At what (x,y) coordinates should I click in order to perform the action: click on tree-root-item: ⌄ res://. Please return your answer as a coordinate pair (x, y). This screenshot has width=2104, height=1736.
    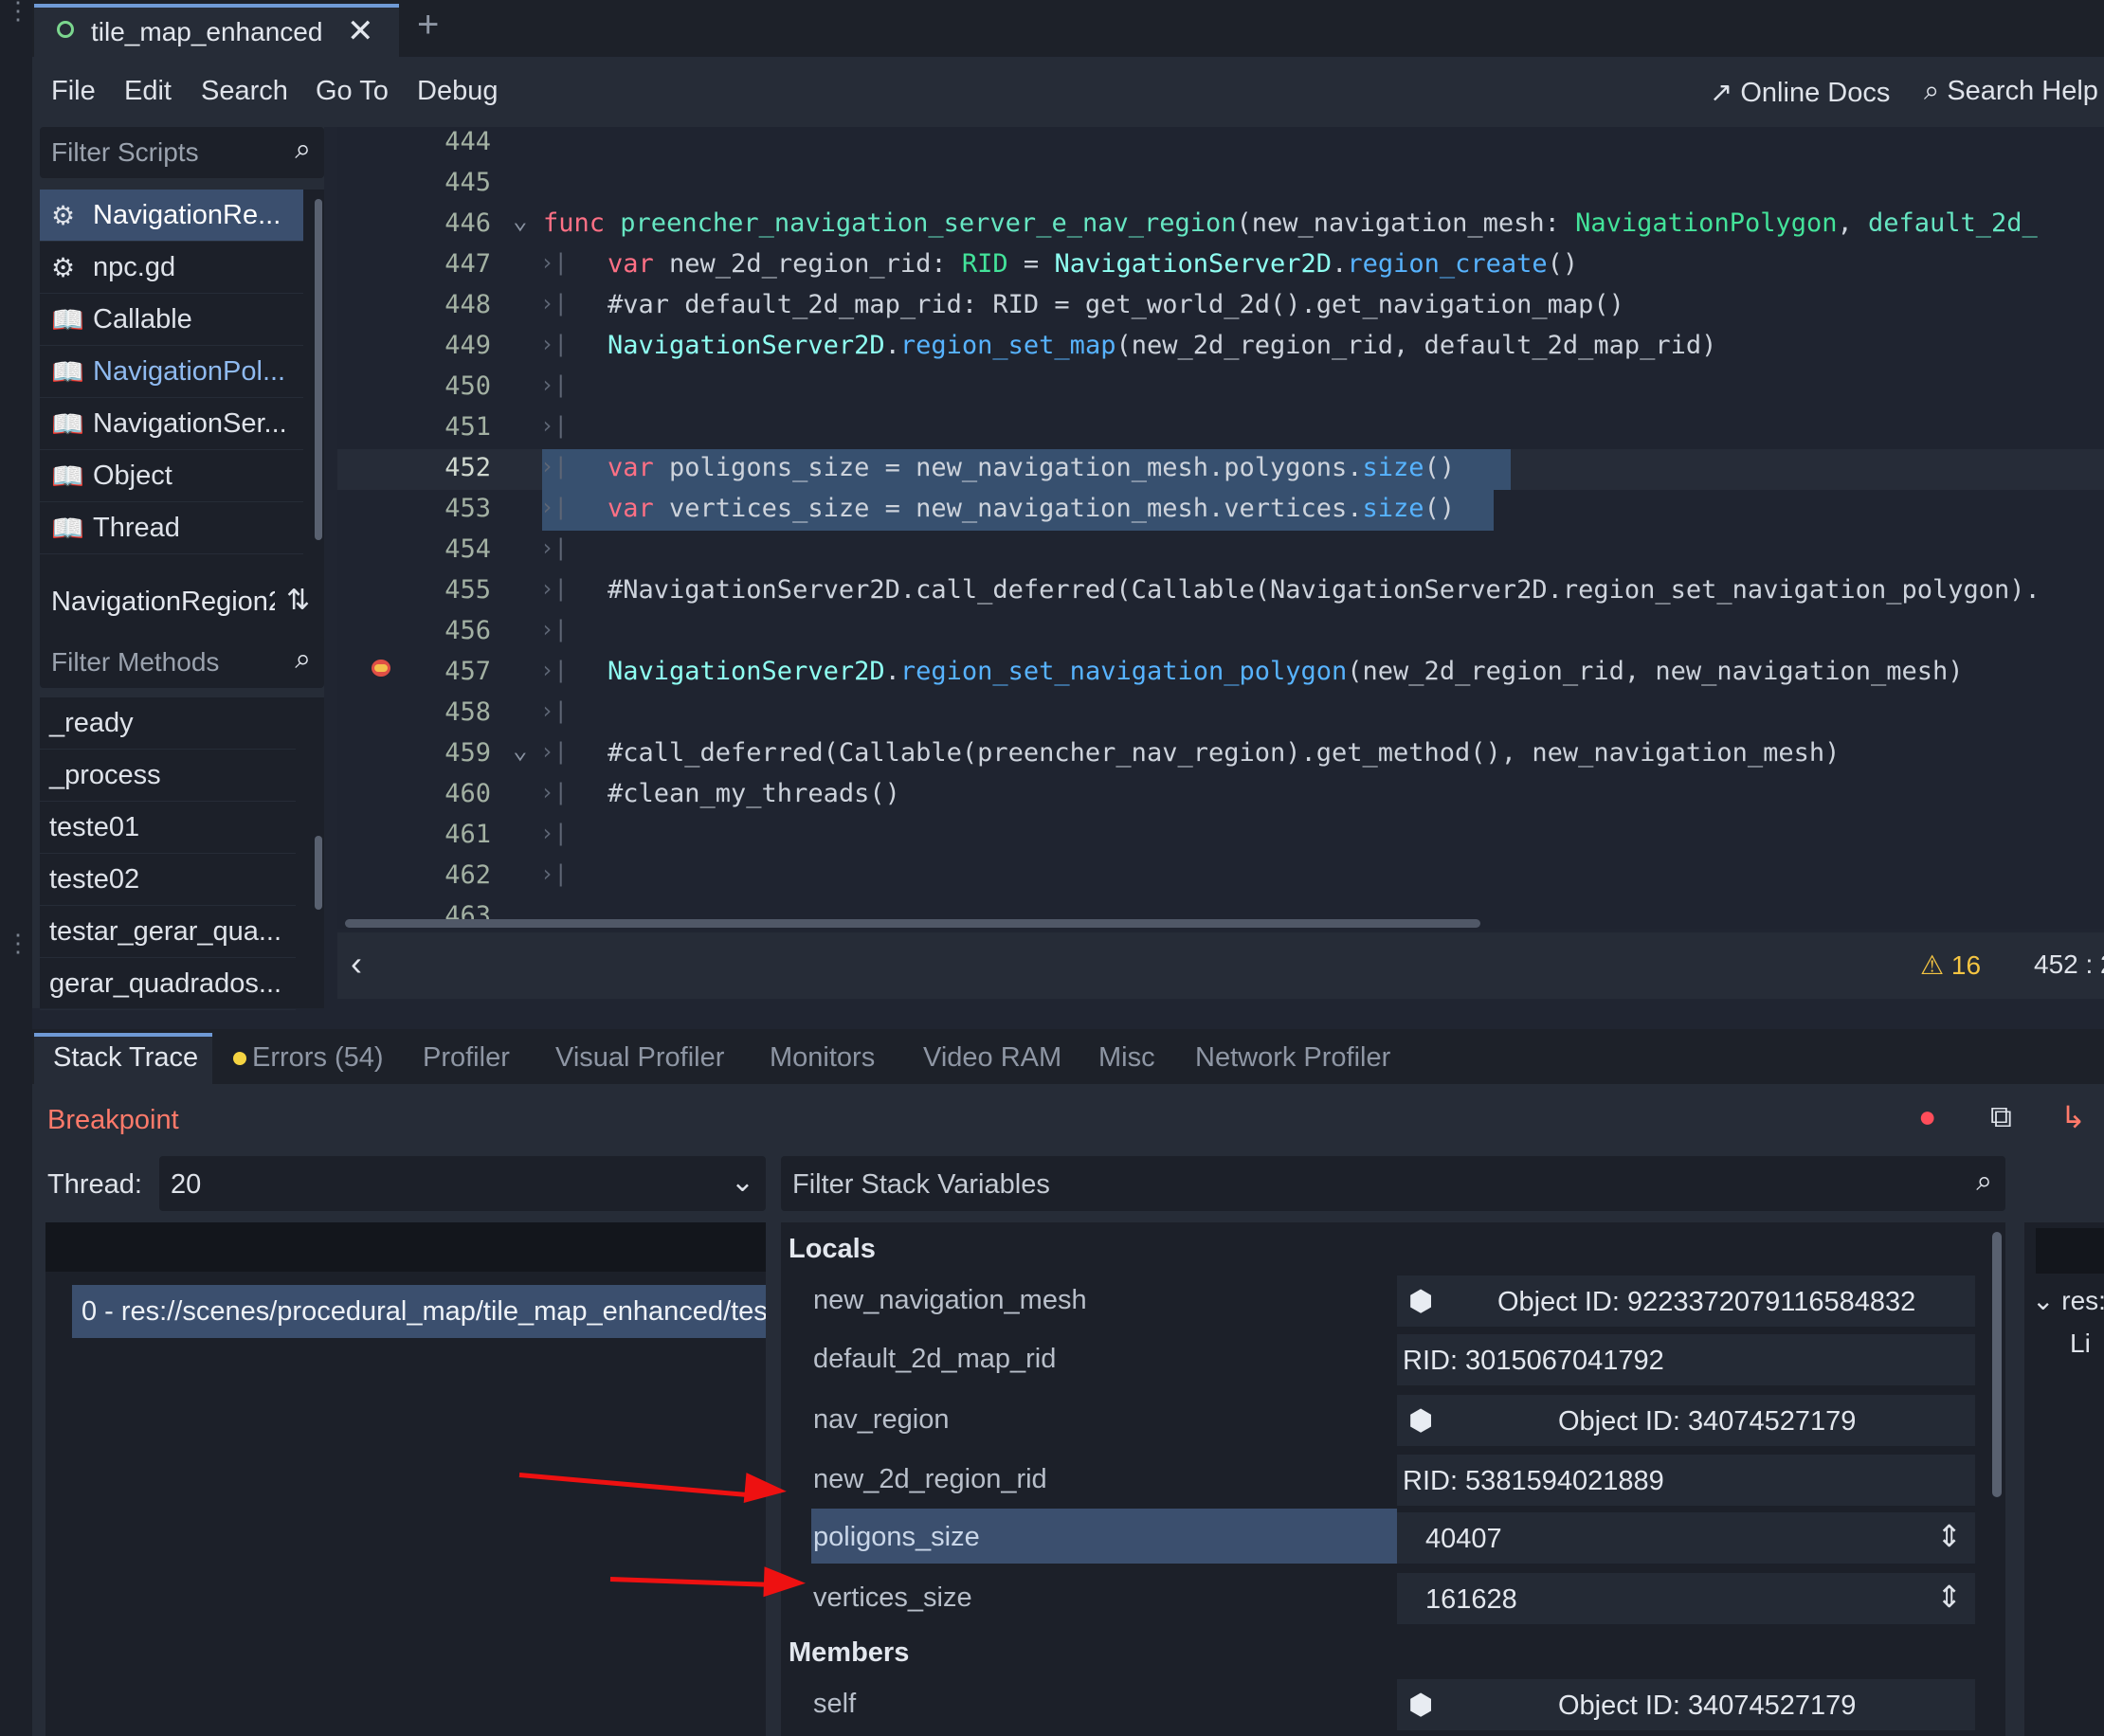
    Looking at the image, I should click on (2068, 1300).